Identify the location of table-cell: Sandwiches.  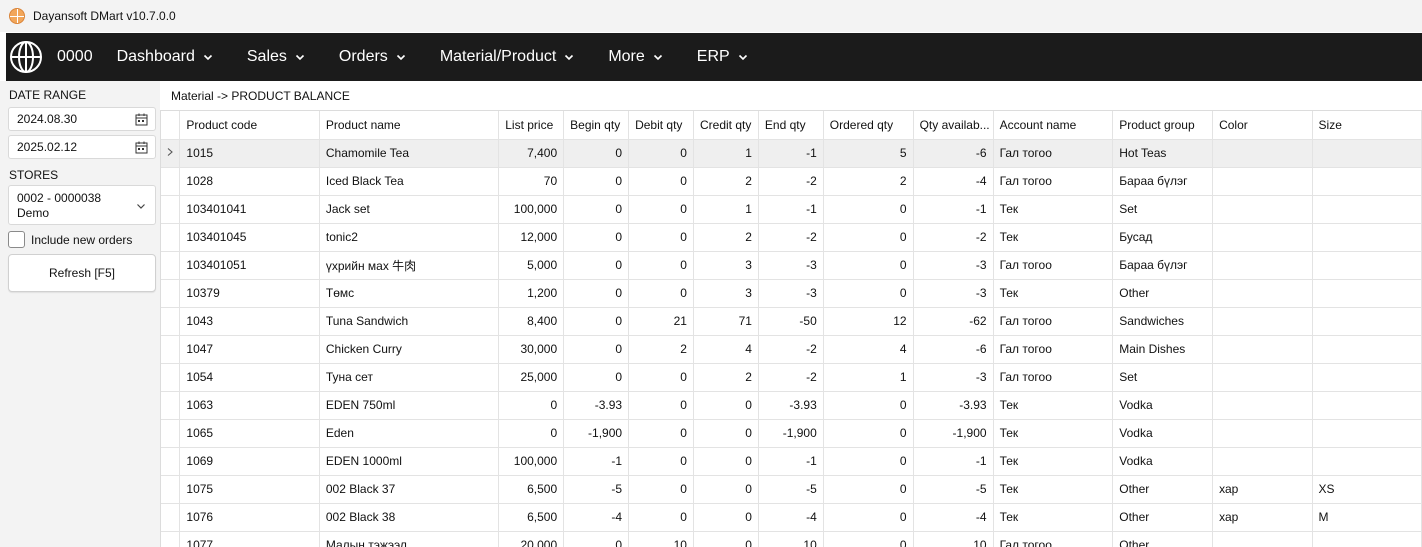
(1163, 321).